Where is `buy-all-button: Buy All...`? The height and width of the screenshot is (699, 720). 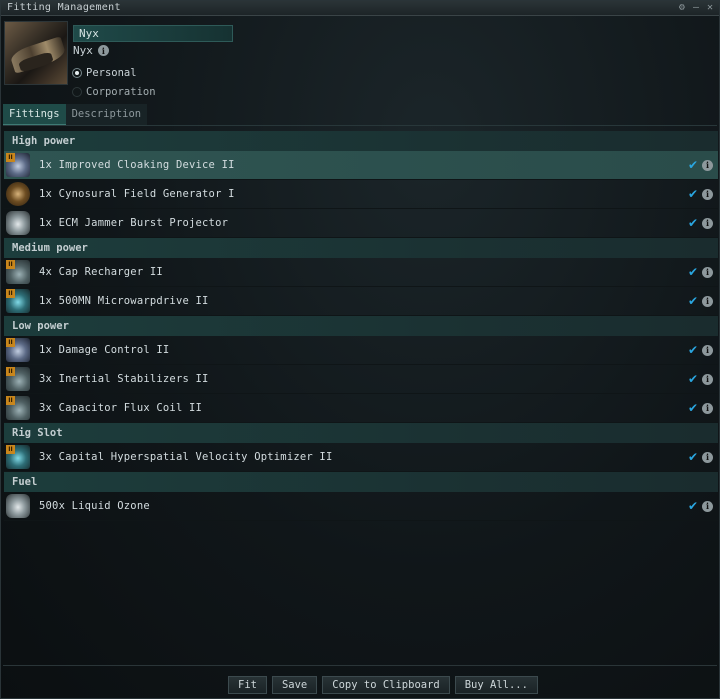 buy-all-button: Buy All... is located at coordinates (496, 685).